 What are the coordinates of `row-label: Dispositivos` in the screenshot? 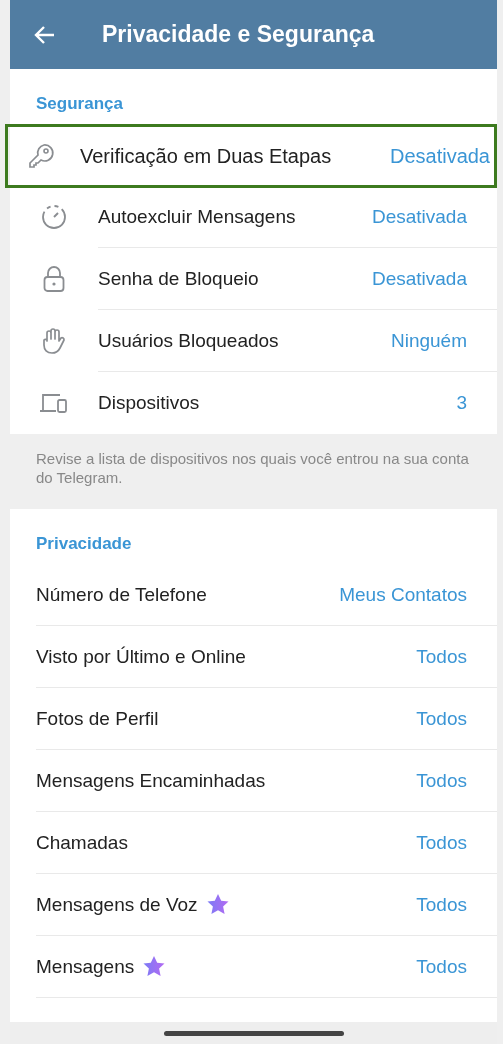 It's located at (149, 403).